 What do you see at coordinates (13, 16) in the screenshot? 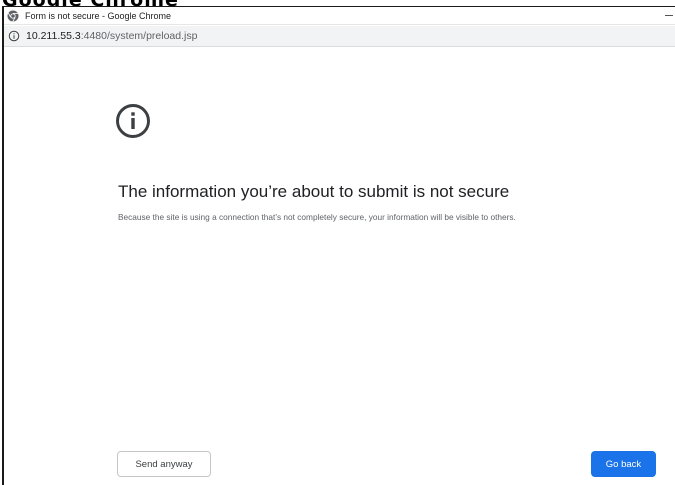
I see `chrome-logo-icon` at bounding box center [13, 16].